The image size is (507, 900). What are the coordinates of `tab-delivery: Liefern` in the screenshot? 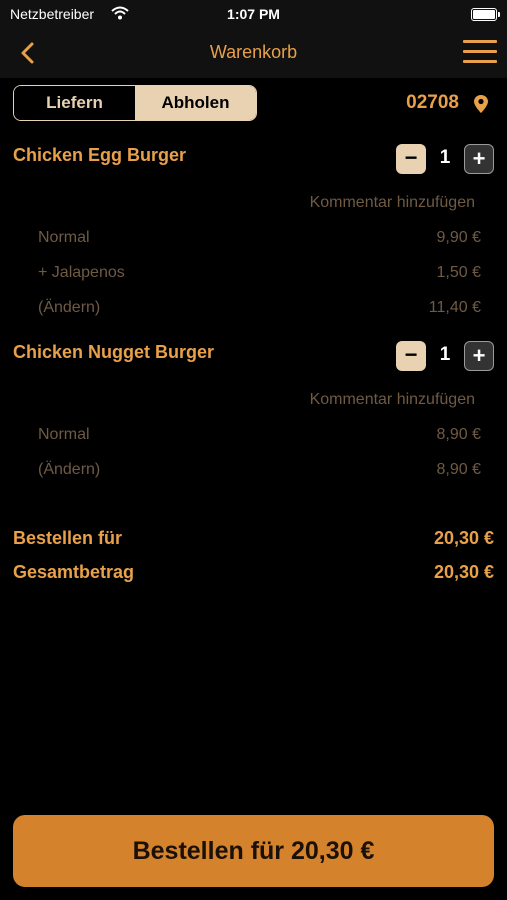 It's located at (74, 103).